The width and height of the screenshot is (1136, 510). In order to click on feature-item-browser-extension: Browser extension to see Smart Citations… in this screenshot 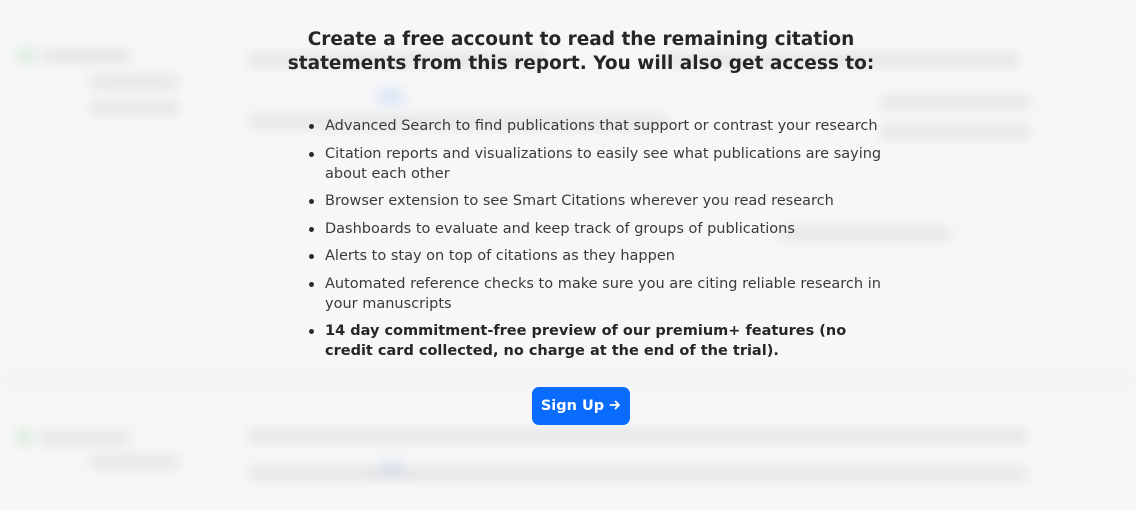, I will do `click(597, 201)`.